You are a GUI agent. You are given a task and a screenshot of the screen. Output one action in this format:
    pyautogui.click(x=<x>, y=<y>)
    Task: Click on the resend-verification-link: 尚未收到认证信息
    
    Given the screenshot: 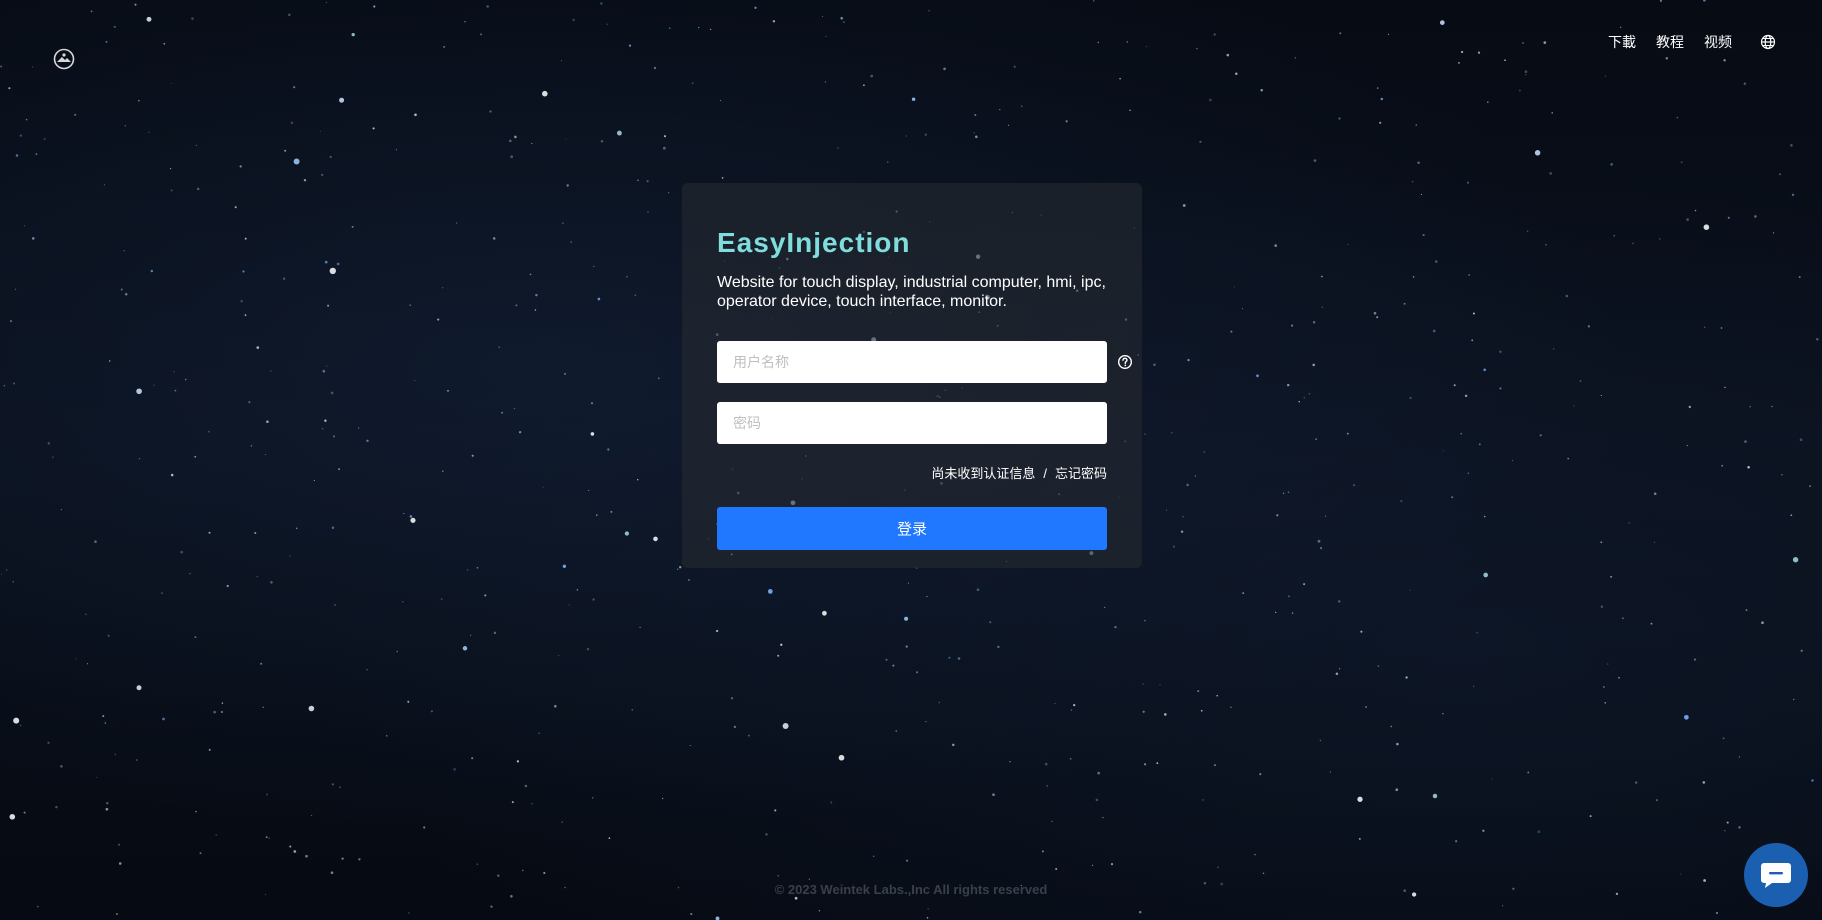 What is the action you would take?
    pyautogui.click(x=983, y=473)
    